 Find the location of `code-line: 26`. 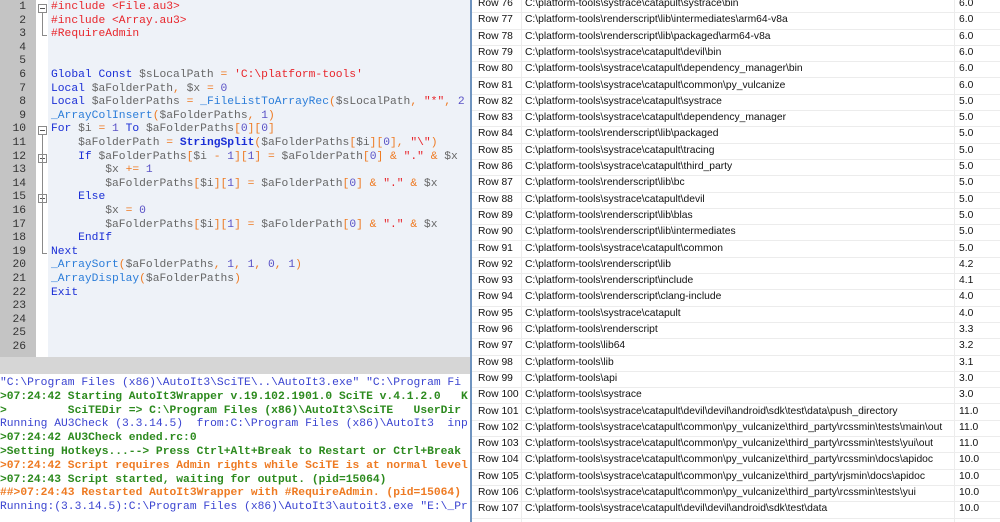

code-line: 26 is located at coordinates (240, 348).